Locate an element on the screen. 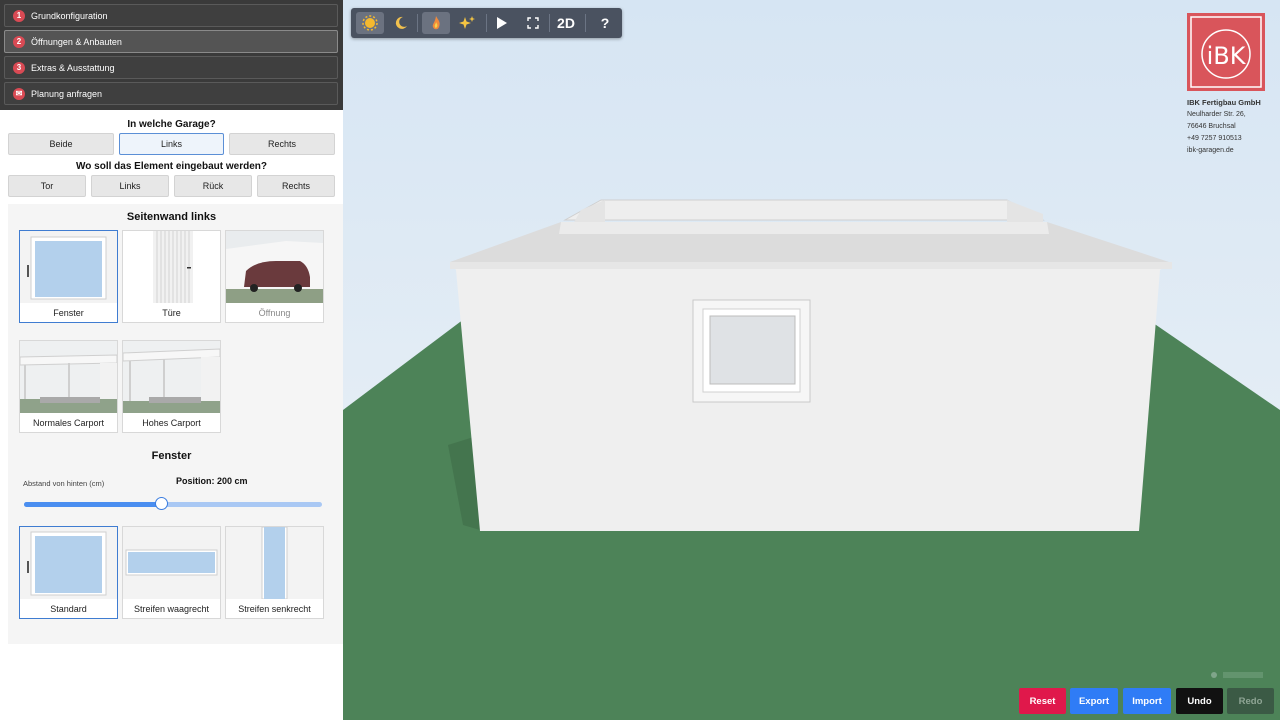 This screenshot has width=1280, height=720. element-card-oeffnung: Öffnung is located at coordinates (274, 276).